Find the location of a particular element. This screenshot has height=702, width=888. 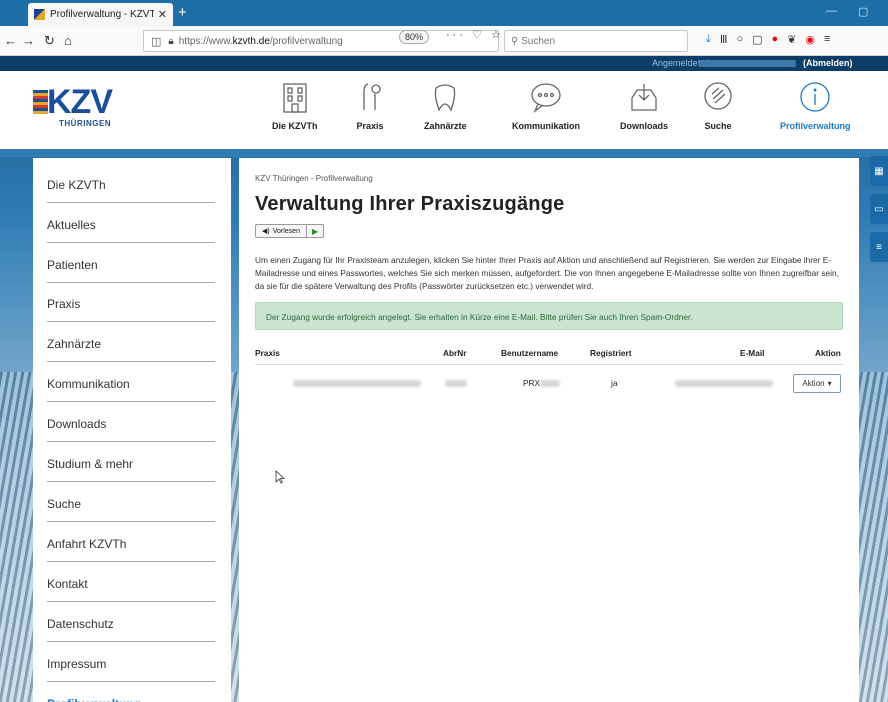

minimize-button: — is located at coordinates (831, 11).